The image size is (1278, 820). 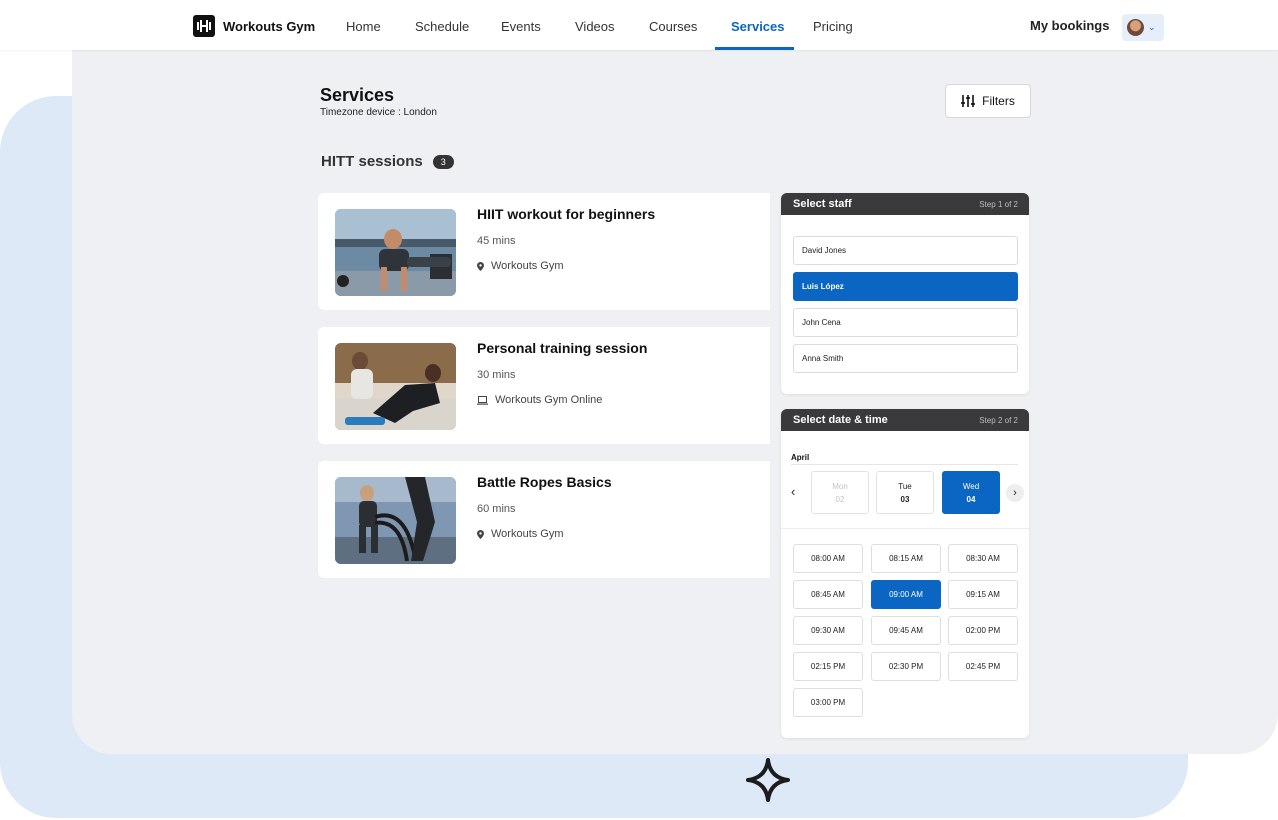 I want to click on time-slot: 08:00 AM, so click(x=828, y=558).